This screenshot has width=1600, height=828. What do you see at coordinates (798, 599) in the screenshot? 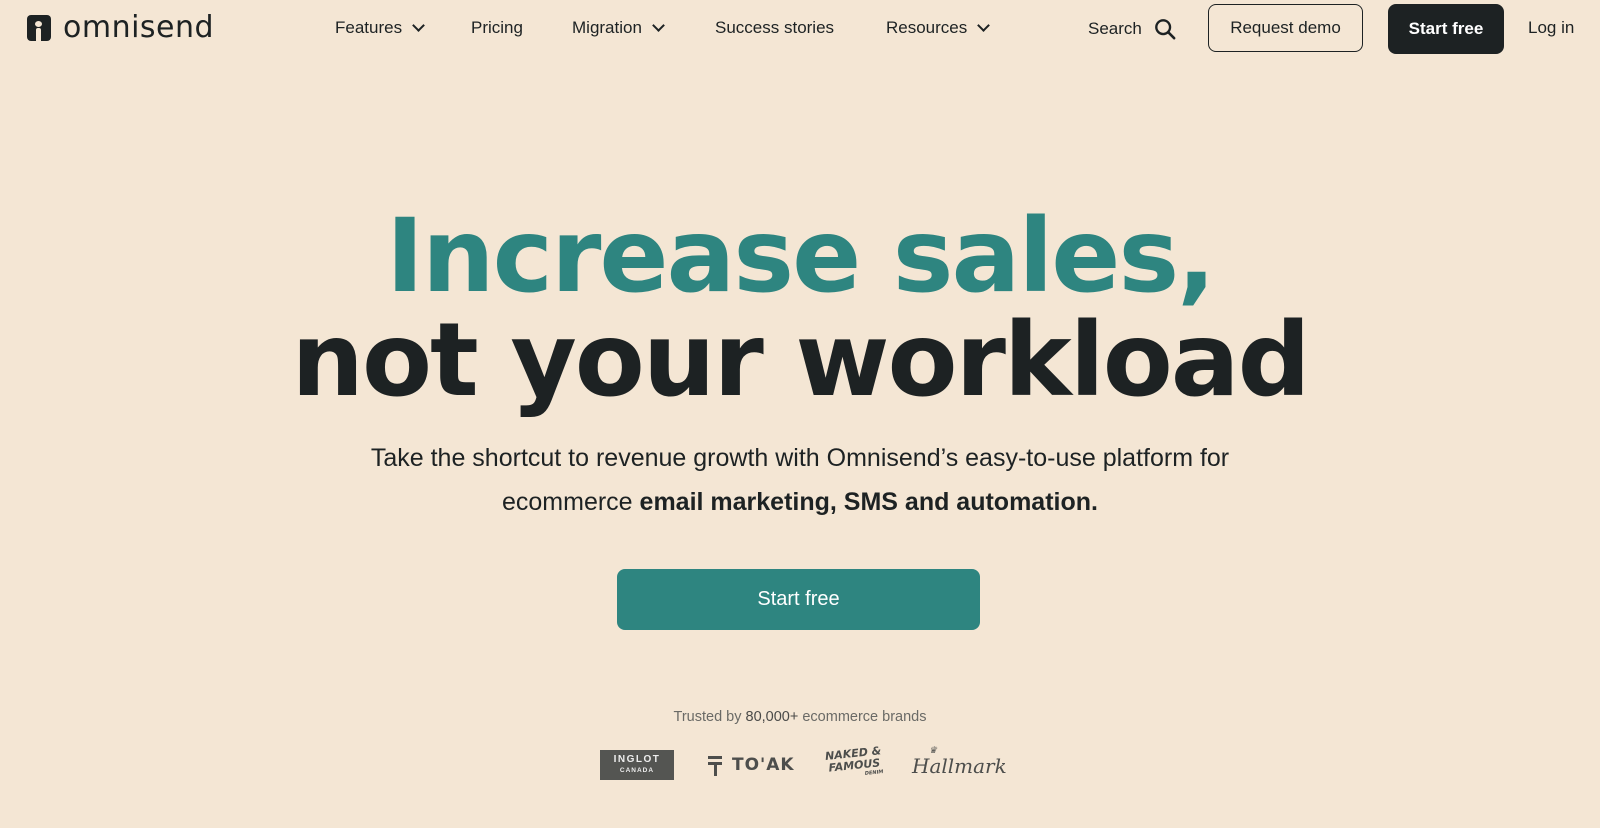
I see `start-free-cta-button: Start free` at bounding box center [798, 599].